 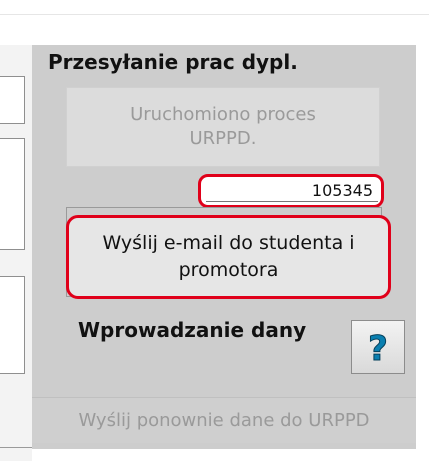 What do you see at coordinates (192, 330) in the screenshot?
I see `data-entry-label: Wprowadzanie dany` at bounding box center [192, 330].